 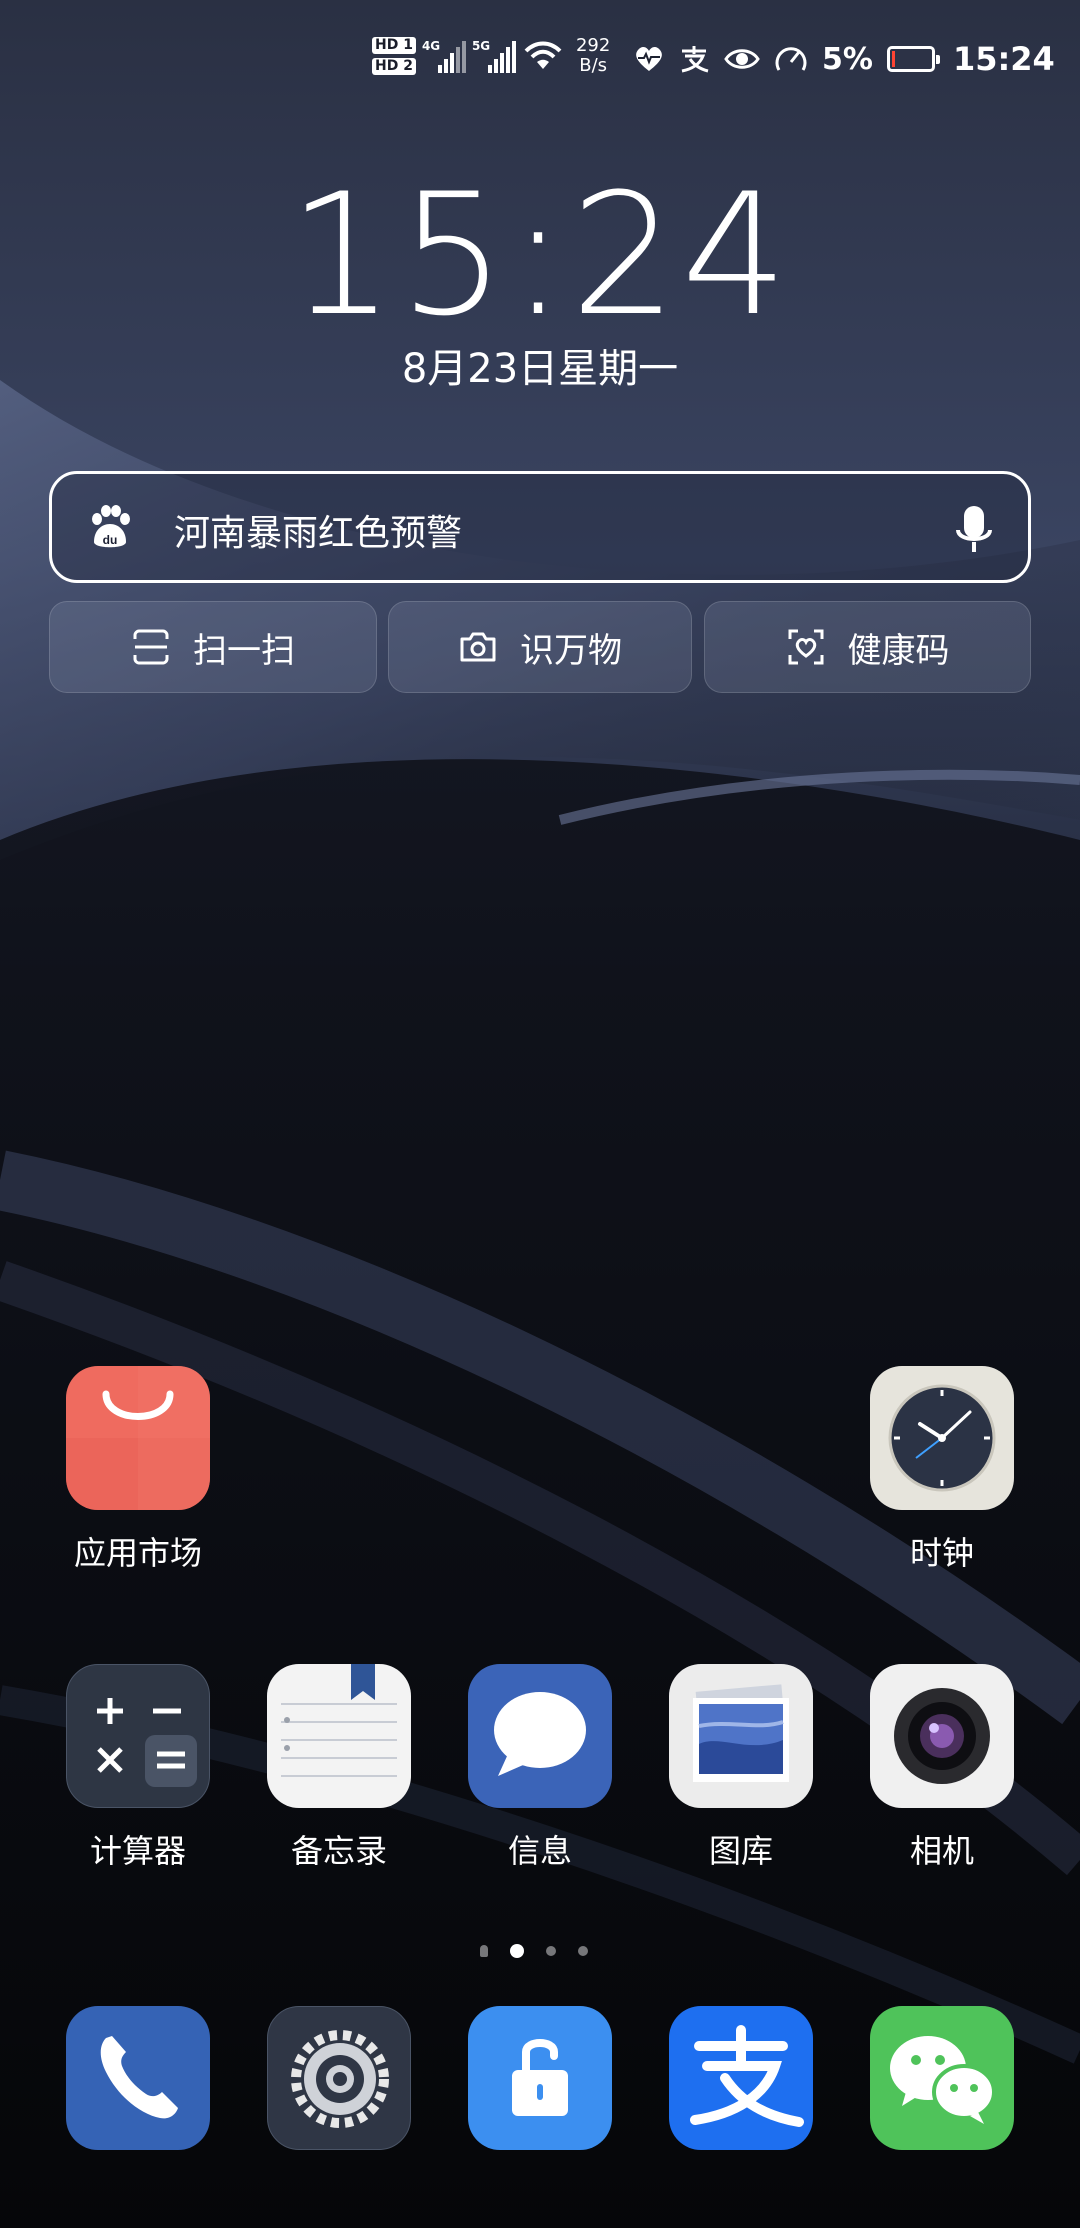 I want to click on wechat-icon, so click(x=942, y=2078).